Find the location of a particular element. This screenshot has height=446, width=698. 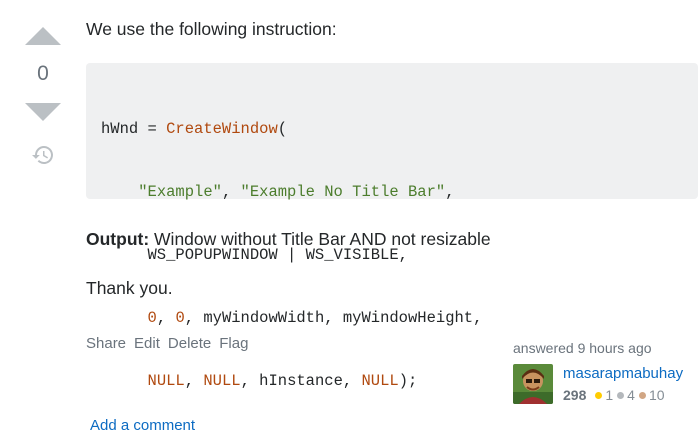

timeline-button is located at coordinates (43, 155).